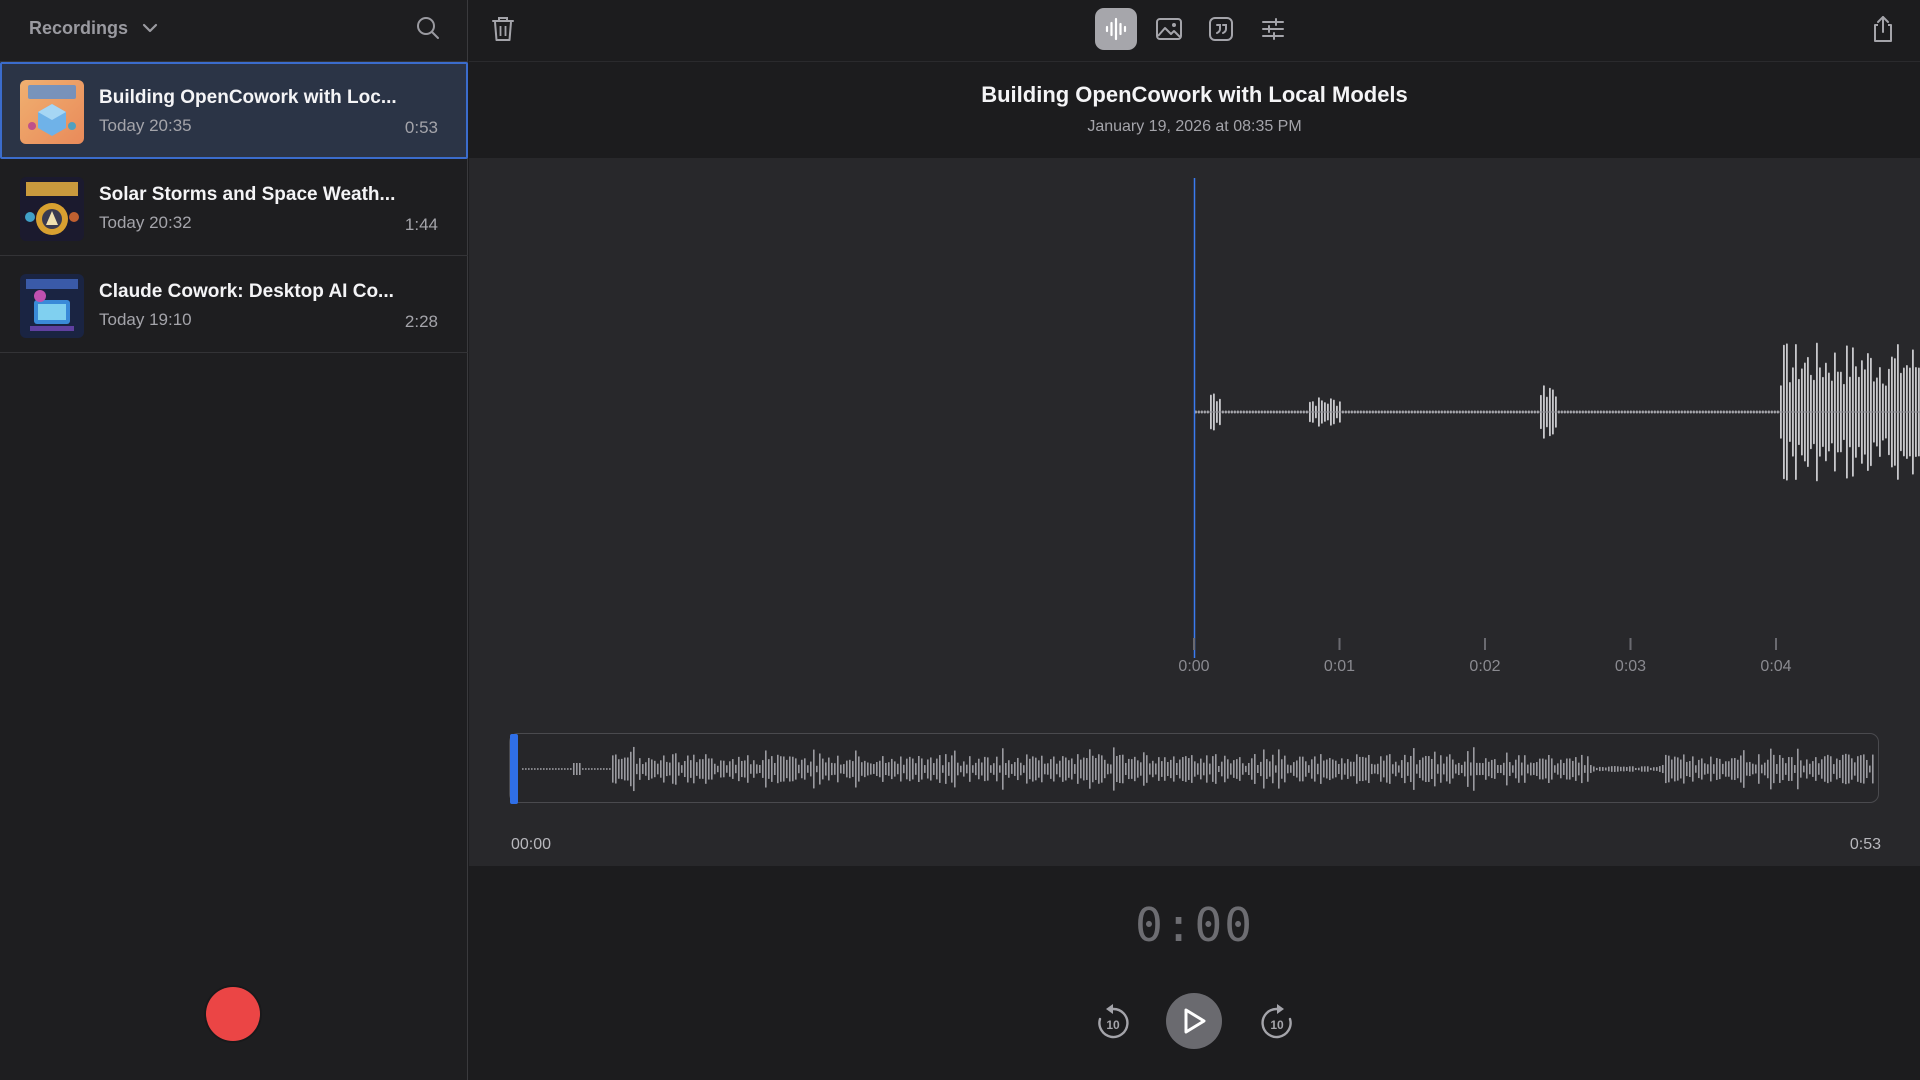 The width and height of the screenshot is (1920, 1080). Describe the element at coordinates (145, 222) in the screenshot. I see `recording-date: Today 20:32` at that location.